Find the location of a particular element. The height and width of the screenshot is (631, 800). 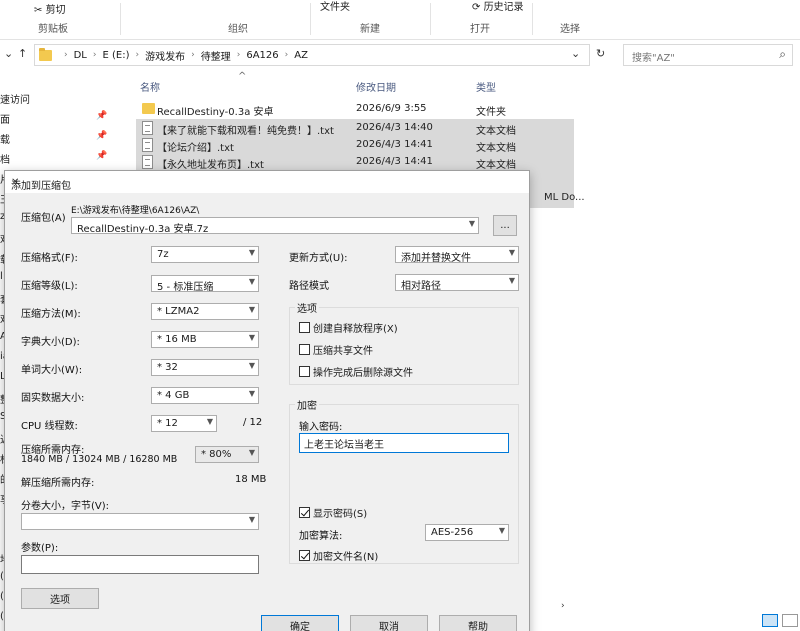

file-date: 2026/4/3 14:40 is located at coordinates (394, 127).